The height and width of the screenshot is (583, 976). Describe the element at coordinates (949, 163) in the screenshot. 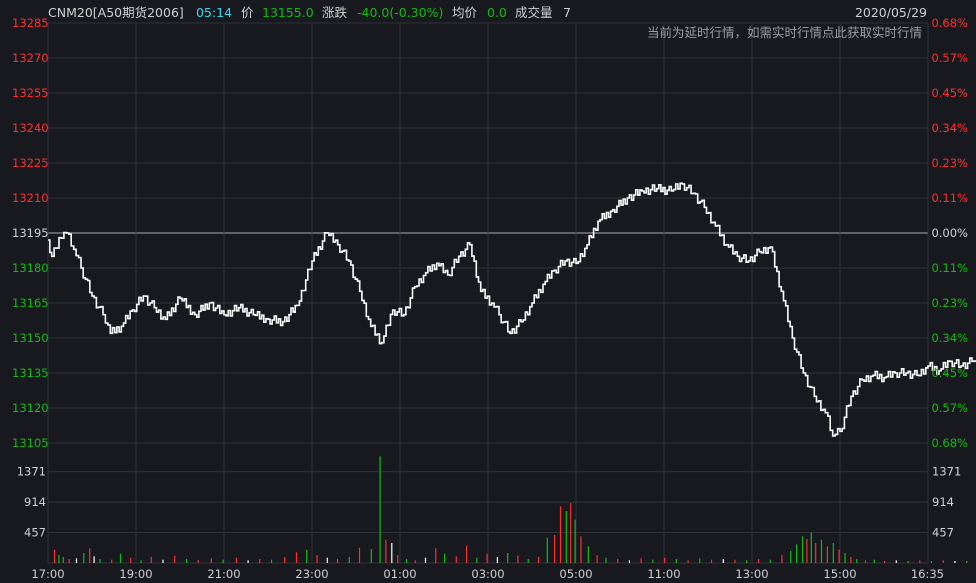

I see `percent-tick-label: 0.23%` at that location.